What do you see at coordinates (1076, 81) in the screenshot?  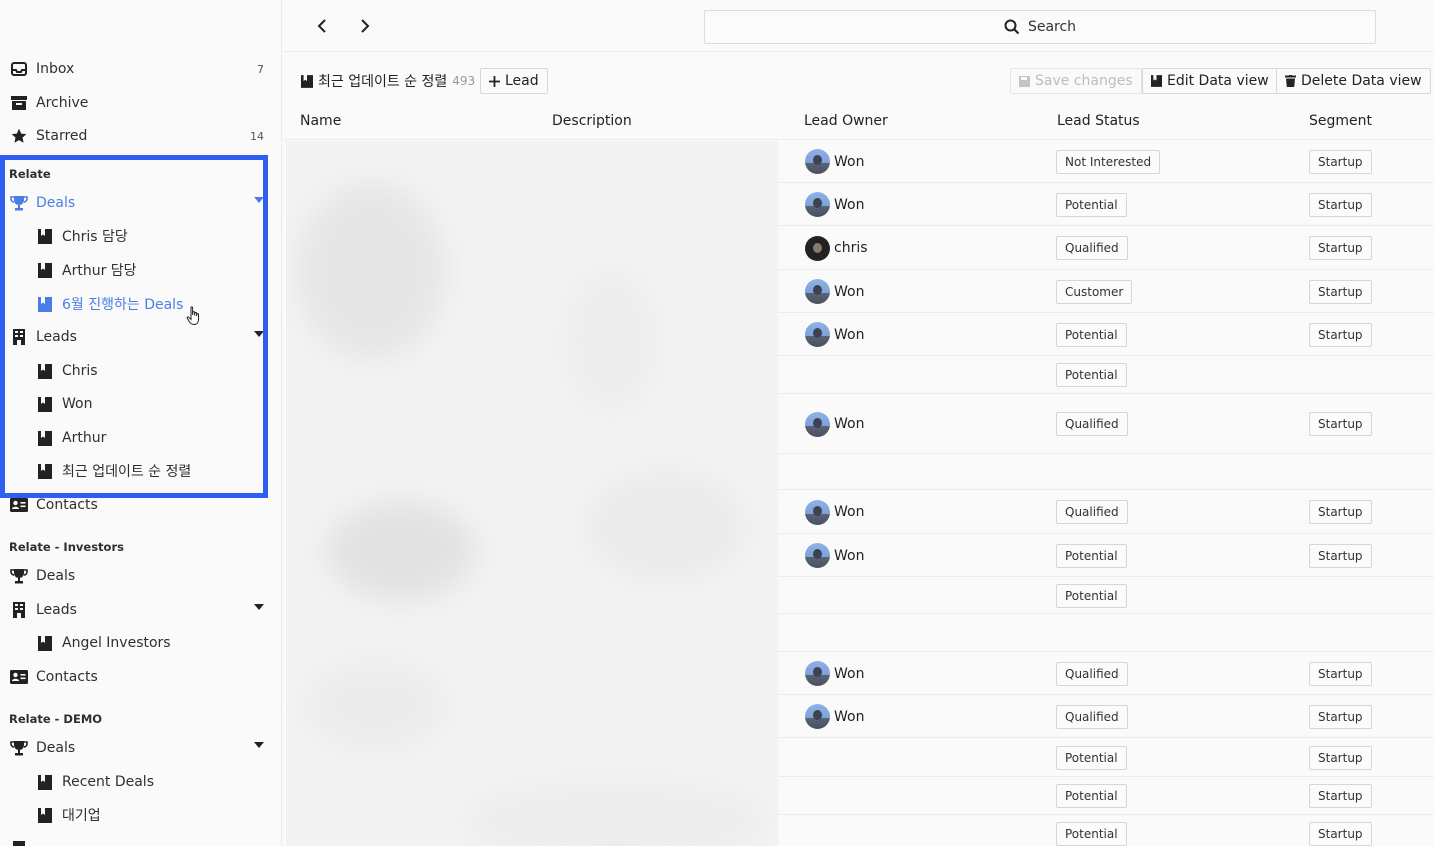 I see `save-changes-button: Save changes` at bounding box center [1076, 81].